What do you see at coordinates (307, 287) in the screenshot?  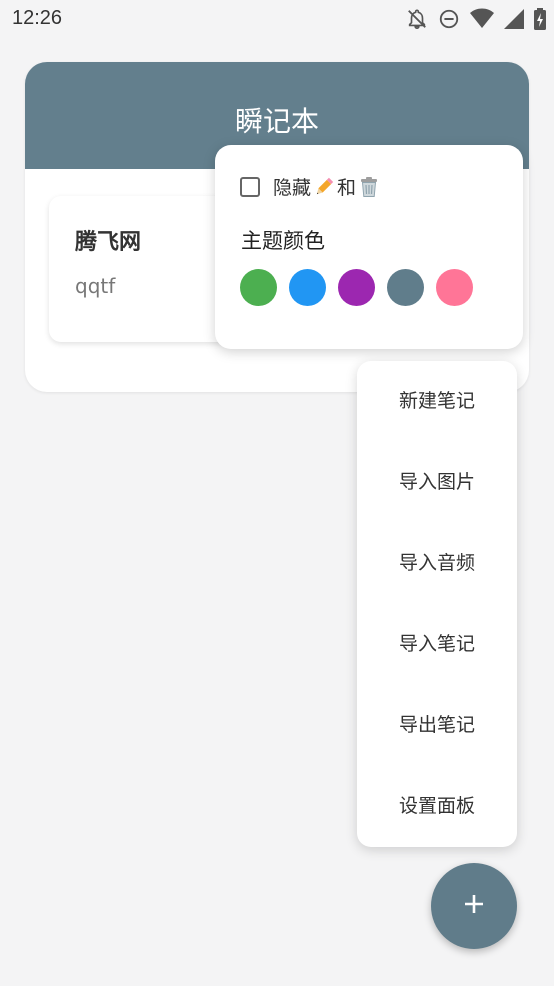 I see `theme-swatch-blue` at bounding box center [307, 287].